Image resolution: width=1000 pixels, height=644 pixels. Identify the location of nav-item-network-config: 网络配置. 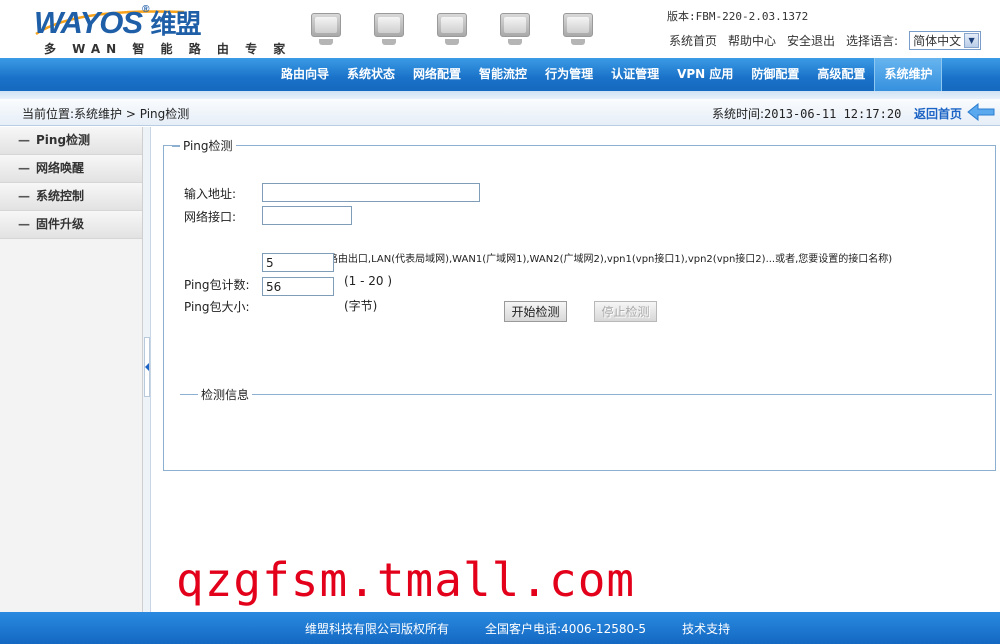
(437, 74).